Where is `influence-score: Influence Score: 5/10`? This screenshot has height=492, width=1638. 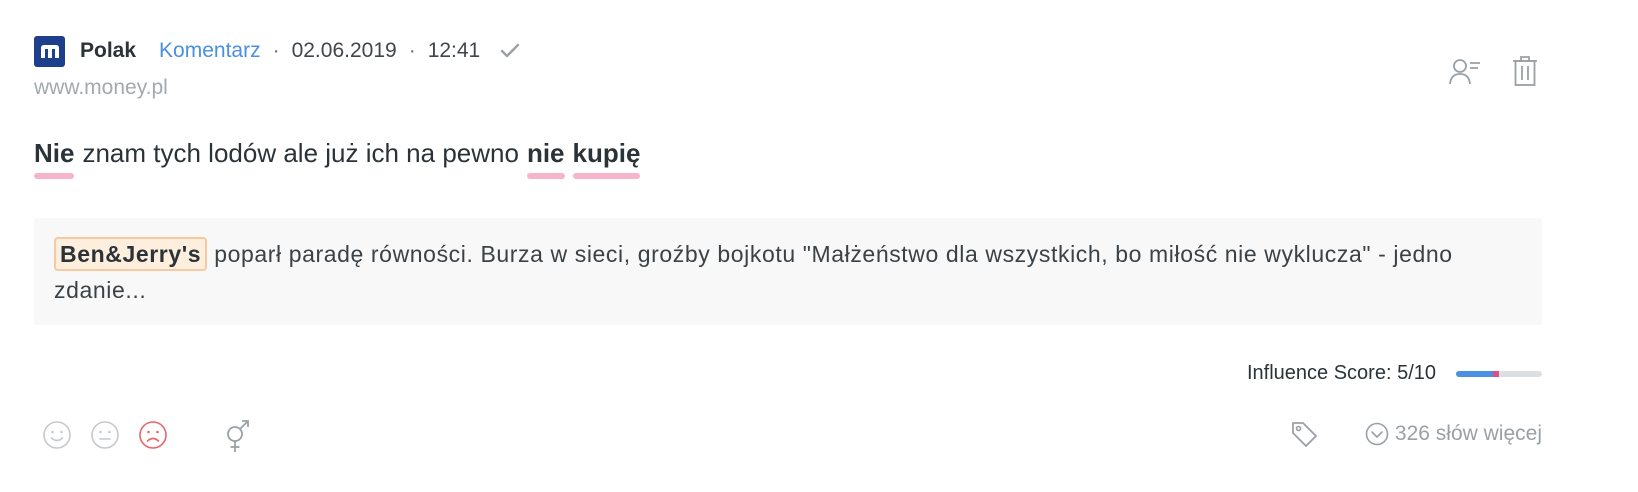
influence-score: Influence Score: 5/10 is located at coordinates (1394, 373).